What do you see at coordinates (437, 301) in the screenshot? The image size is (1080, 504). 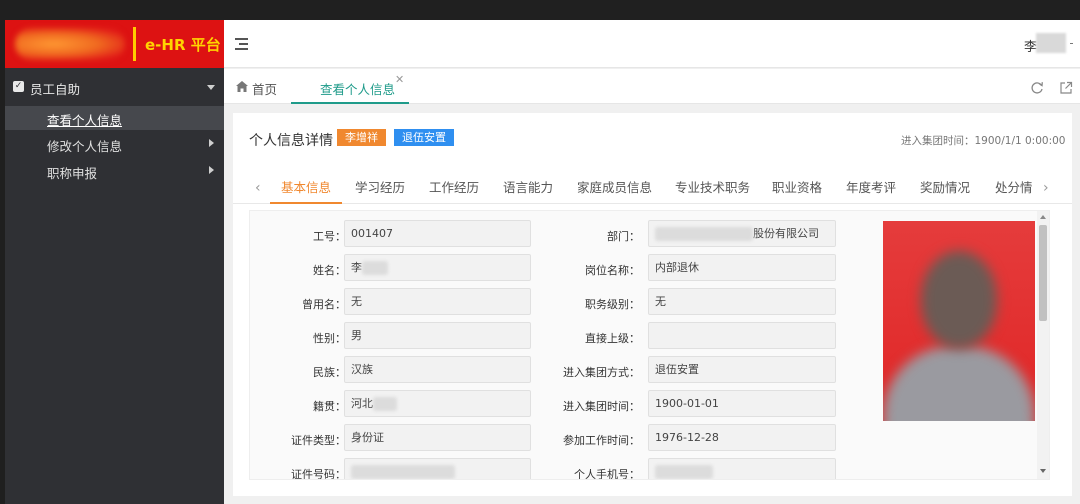 I see `former-name-field: 无` at bounding box center [437, 301].